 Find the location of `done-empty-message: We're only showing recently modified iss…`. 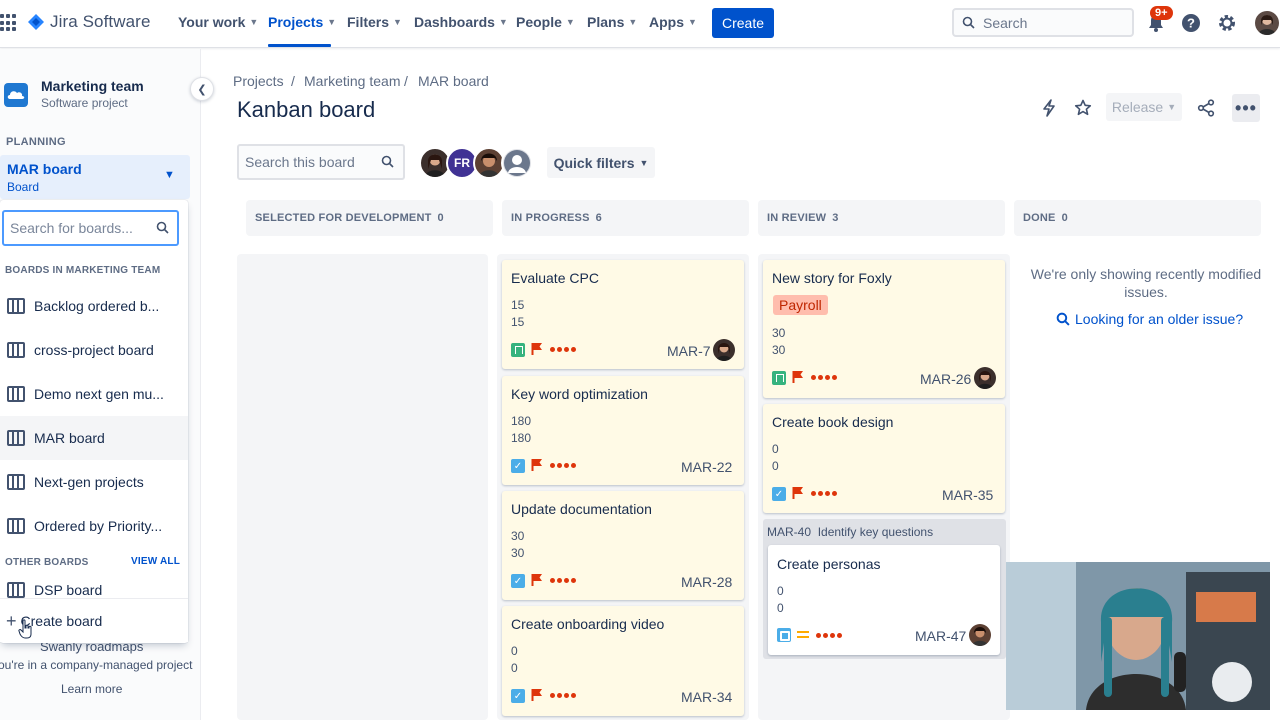

done-empty-message: We're only showing recently modified iss… is located at coordinates (1146, 283).